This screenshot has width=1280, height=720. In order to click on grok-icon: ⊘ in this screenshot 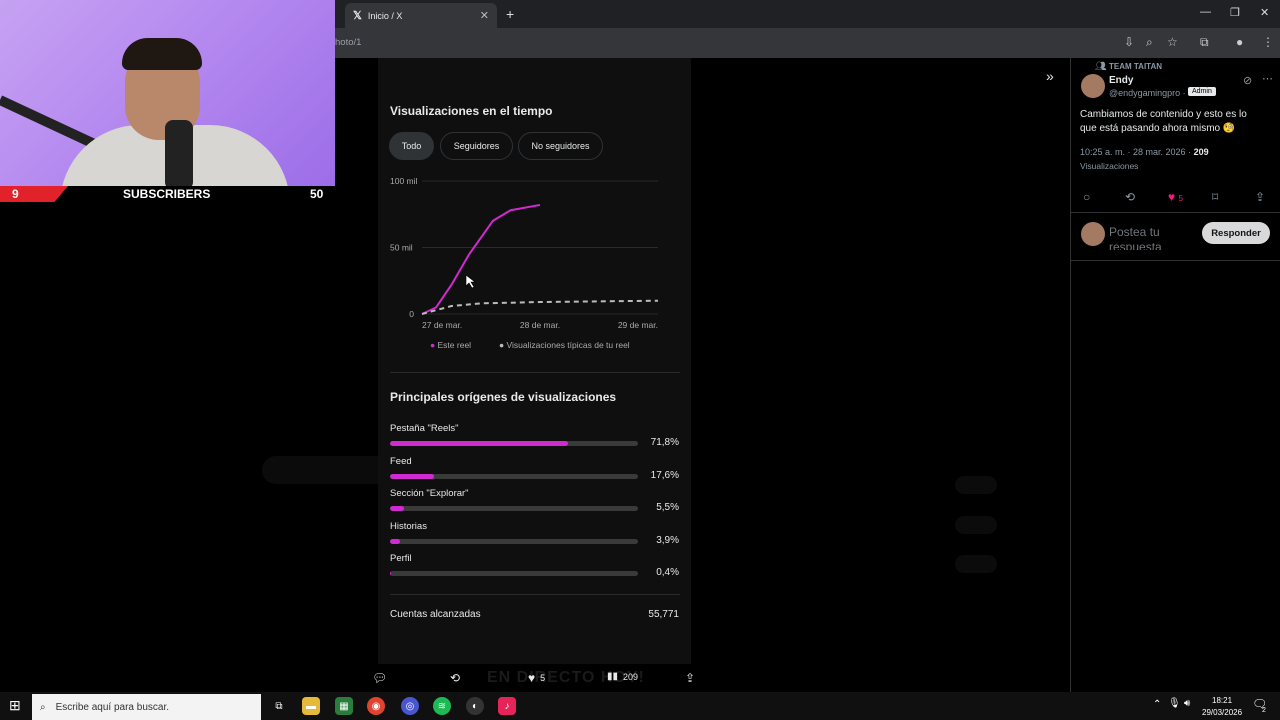, I will do `click(1247, 80)`.